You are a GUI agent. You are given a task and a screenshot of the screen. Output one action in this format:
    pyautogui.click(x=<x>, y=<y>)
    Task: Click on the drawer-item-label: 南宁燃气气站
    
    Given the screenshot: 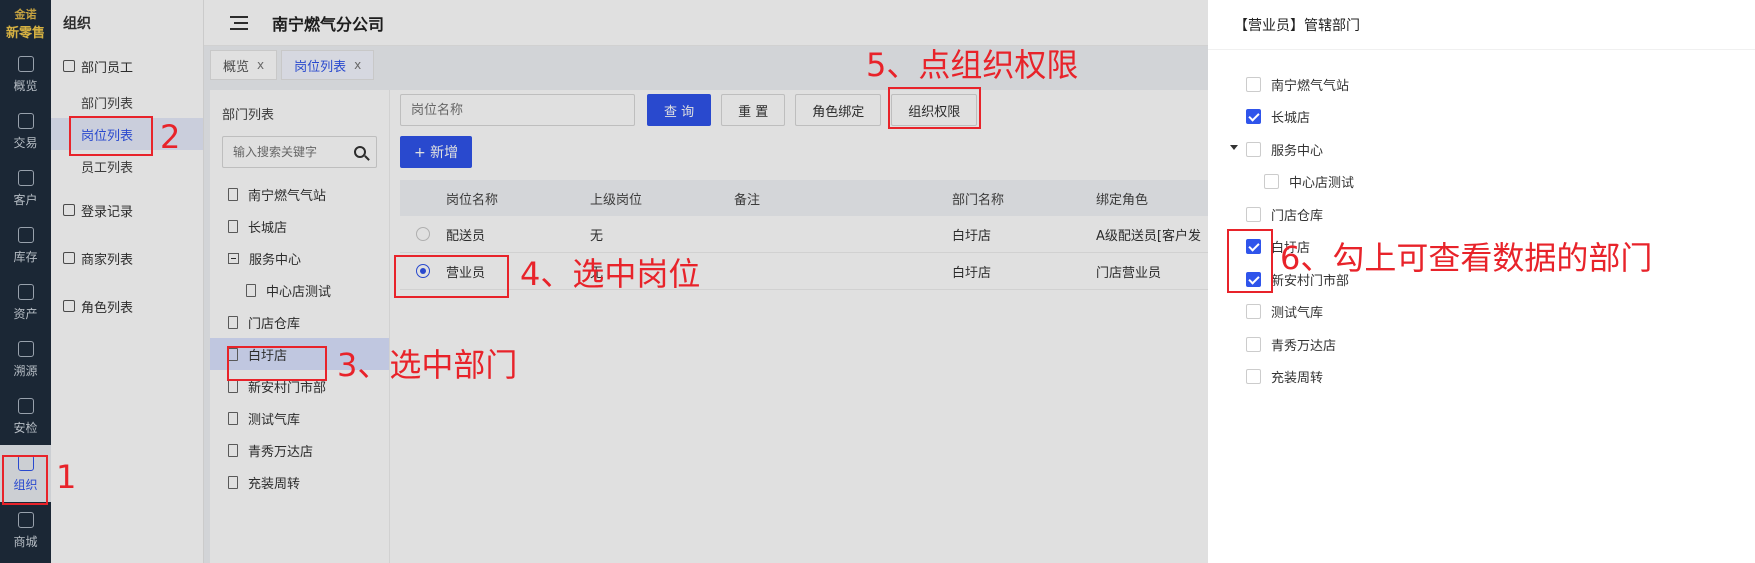 What is the action you would take?
    pyautogui.click(x=1310, y=86)
    